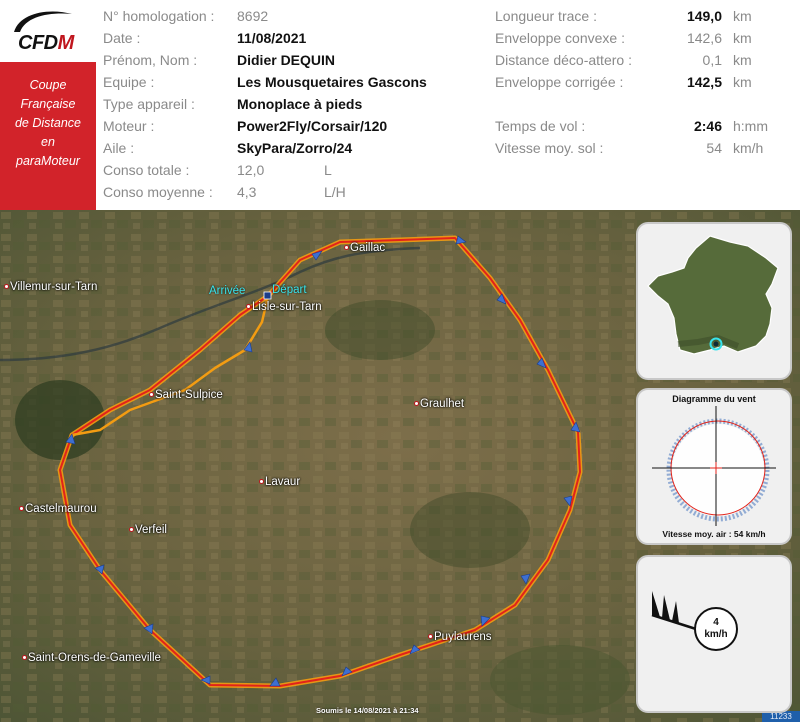 The width and height of the screenshot is (800, 722). I want to click on france-map-icon, so click(713, 295).